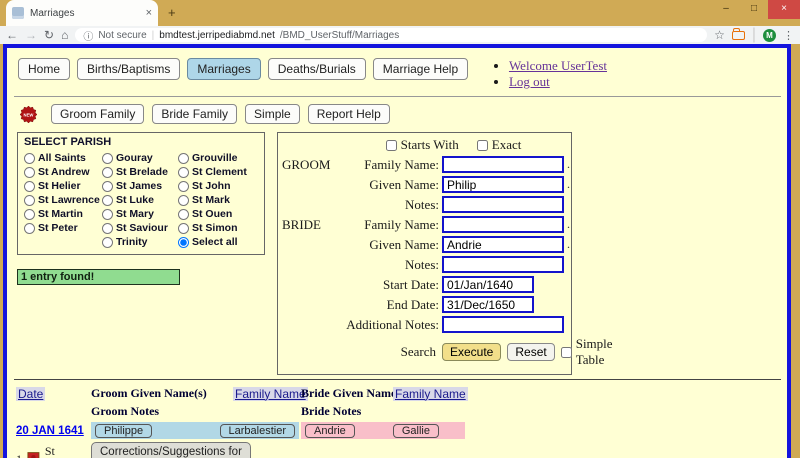  Describe the element at coordinates (498, 145) in the screenshot. I see `exact-option: Exact` at that location.